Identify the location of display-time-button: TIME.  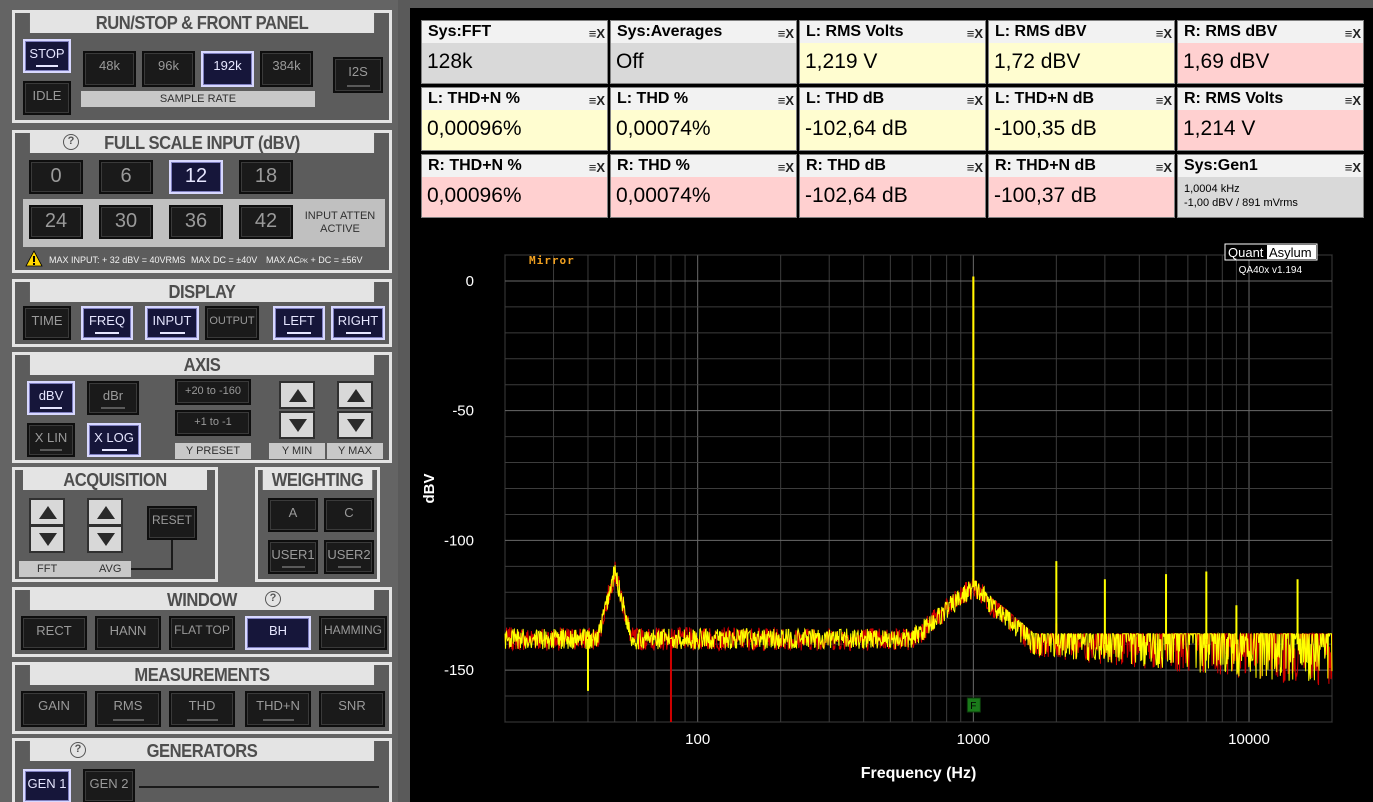
(47, 323).